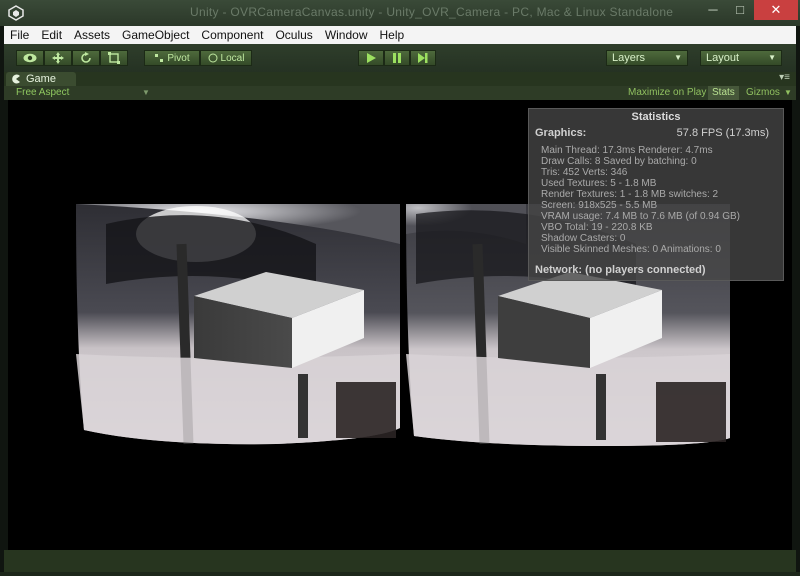  Describe the element at coordinates (583, 238) in the screenshot. I see `stat-line: Shadow Casters: 0` at that location.